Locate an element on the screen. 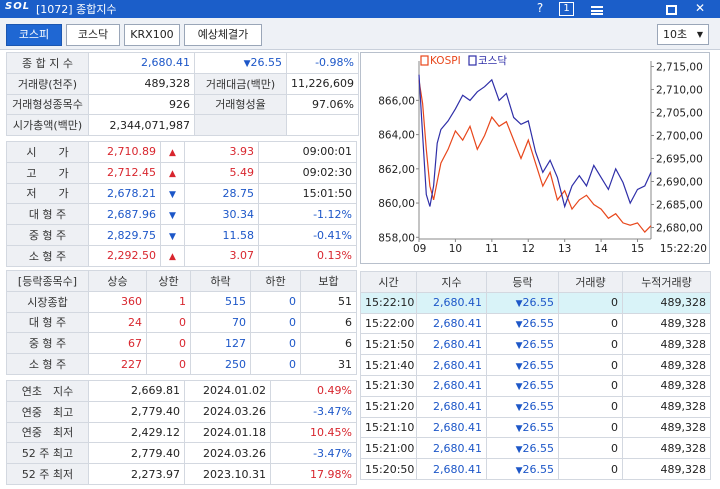 Image resolution: width=720 pixels, height=489 pixels. annual-label: 연초 지수 is located at coordinates (47, 391).